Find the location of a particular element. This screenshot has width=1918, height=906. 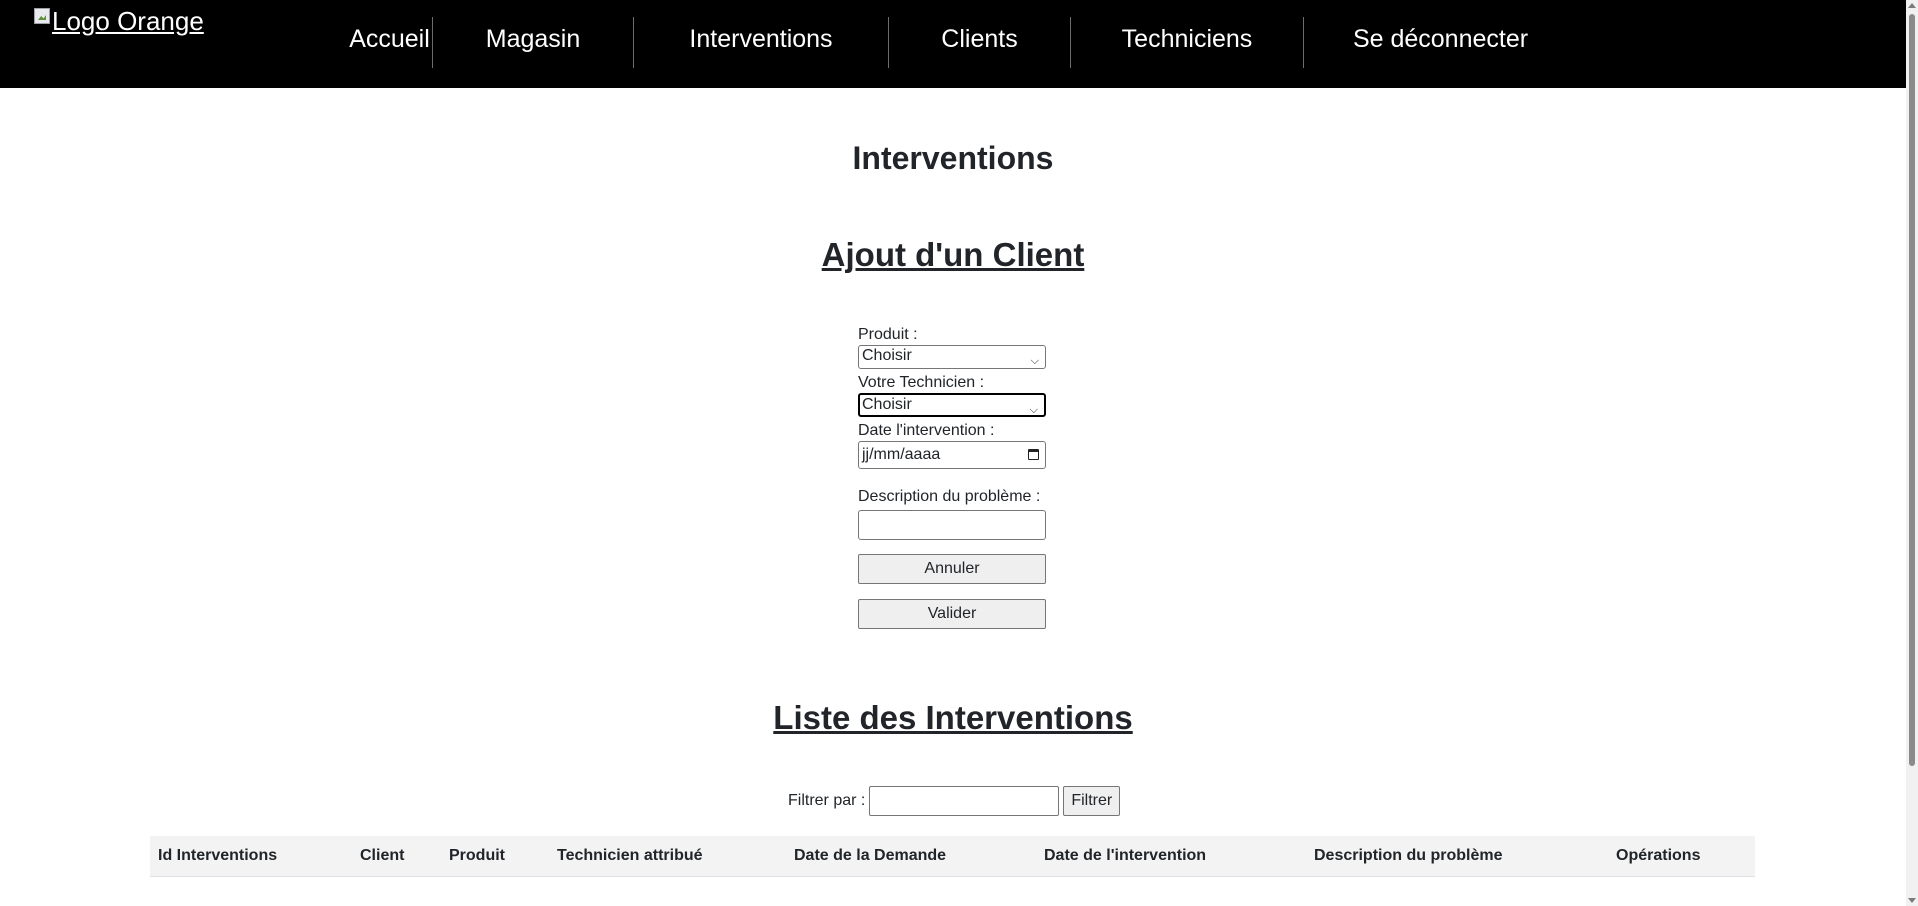

cancel-button: Annuler is located at coordinates (952, 569).